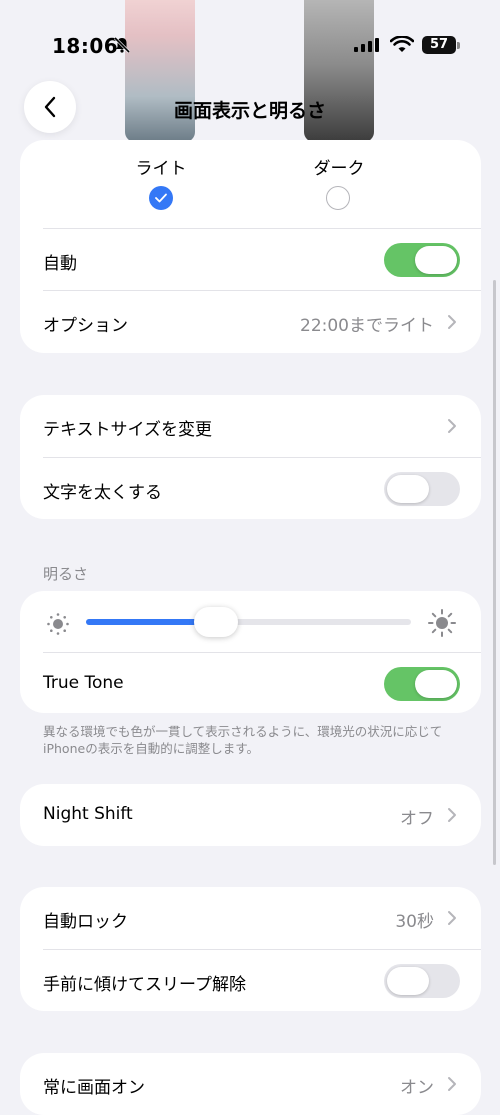 The height and width of the screenshot is (1115, 500). I want to click on brightness-high-icon, so click(442, 623).